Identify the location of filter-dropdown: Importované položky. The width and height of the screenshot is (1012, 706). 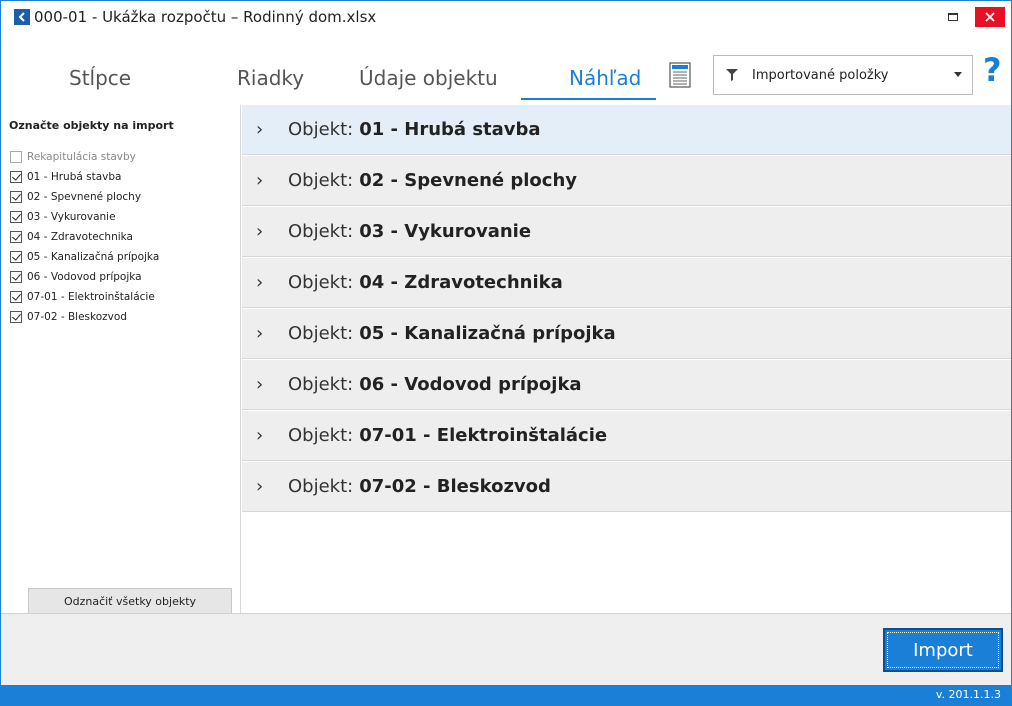
(843, 75).